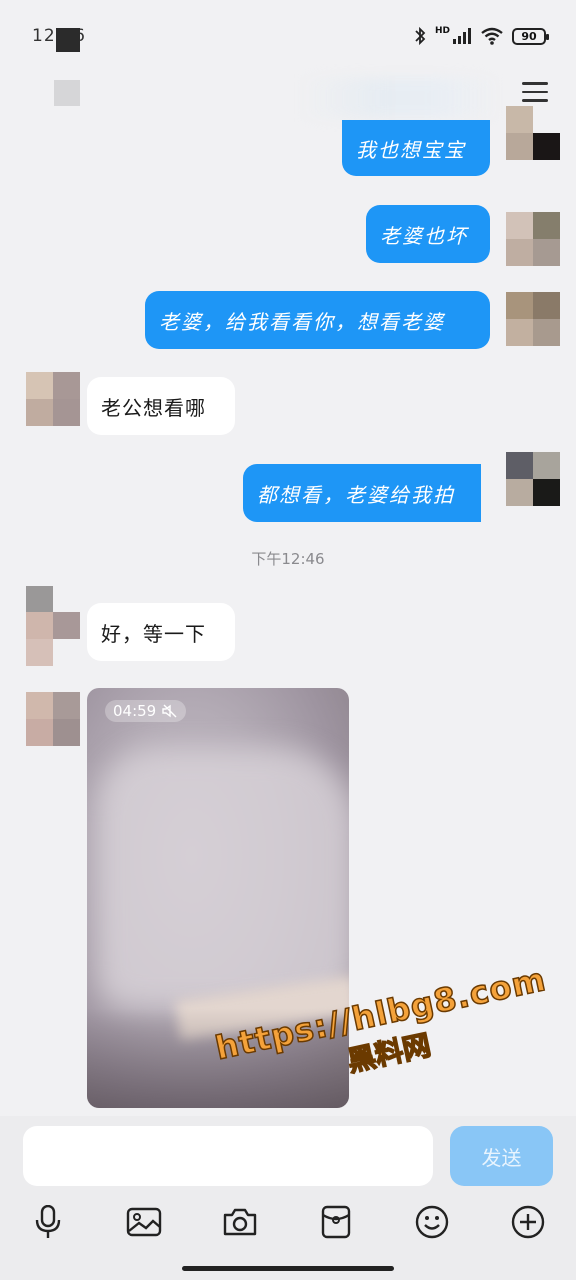 This screenshot has width=576, height=1280. Describe the element at coordinates (302, 321) in the screenshot. I see `message-text: 老婆，给我看看你，想看老婆` at that location.